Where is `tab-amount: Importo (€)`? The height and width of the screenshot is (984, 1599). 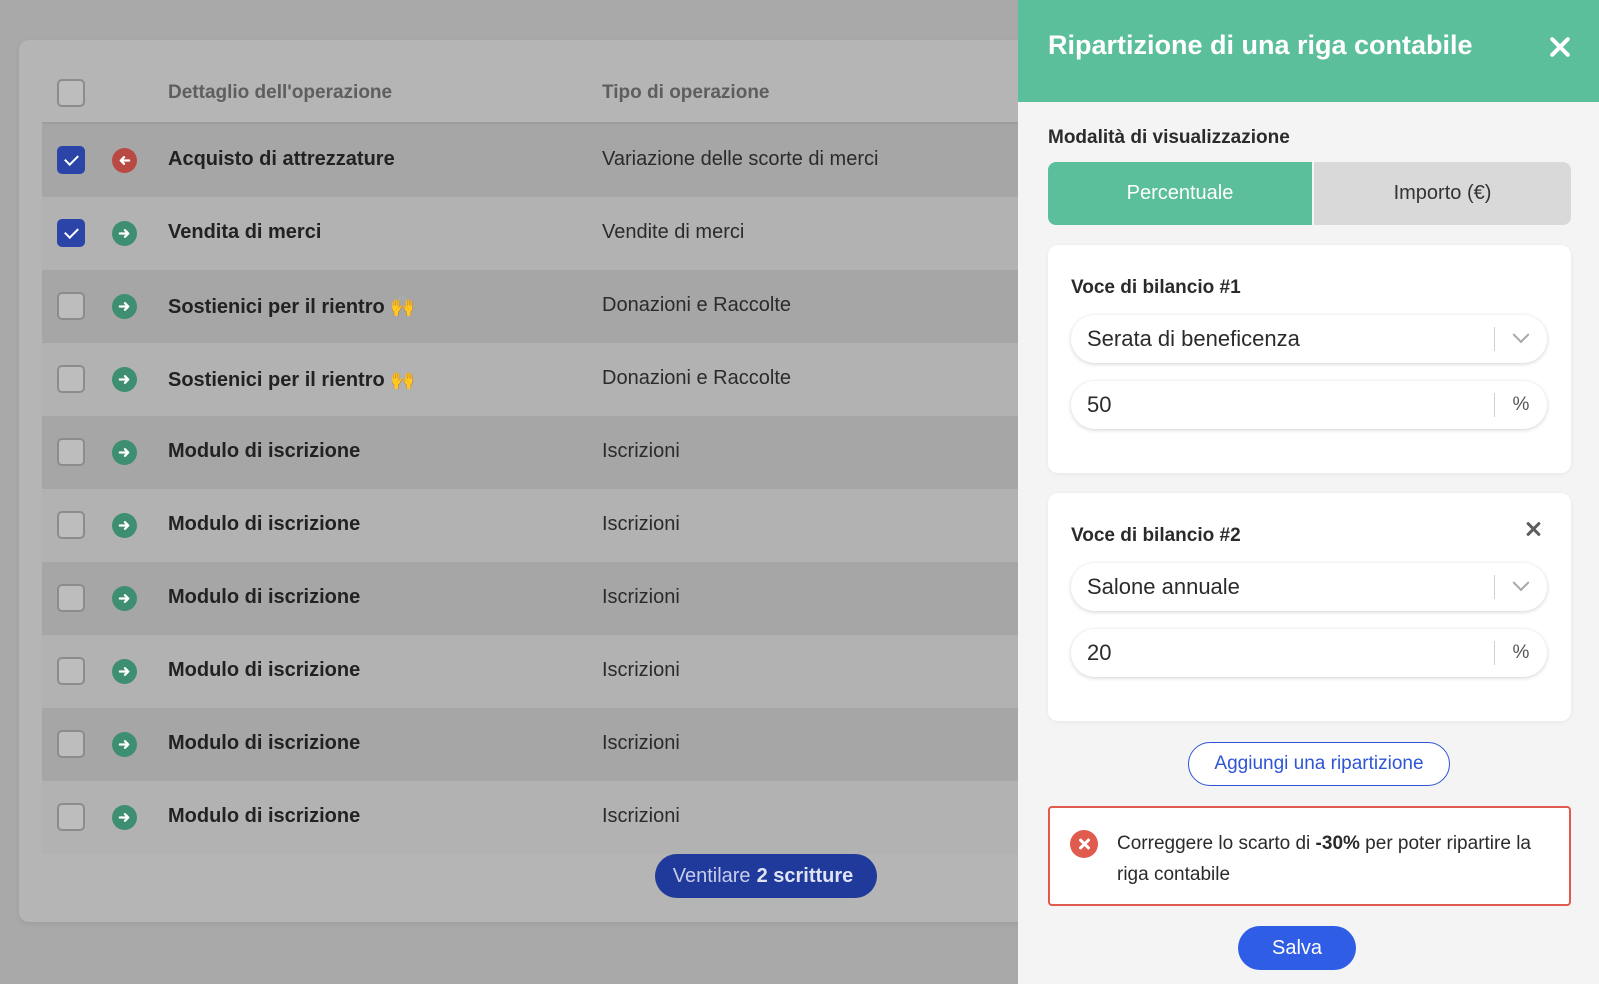
tab-amount: Importo (€) is located at coordinates (1441, 193).